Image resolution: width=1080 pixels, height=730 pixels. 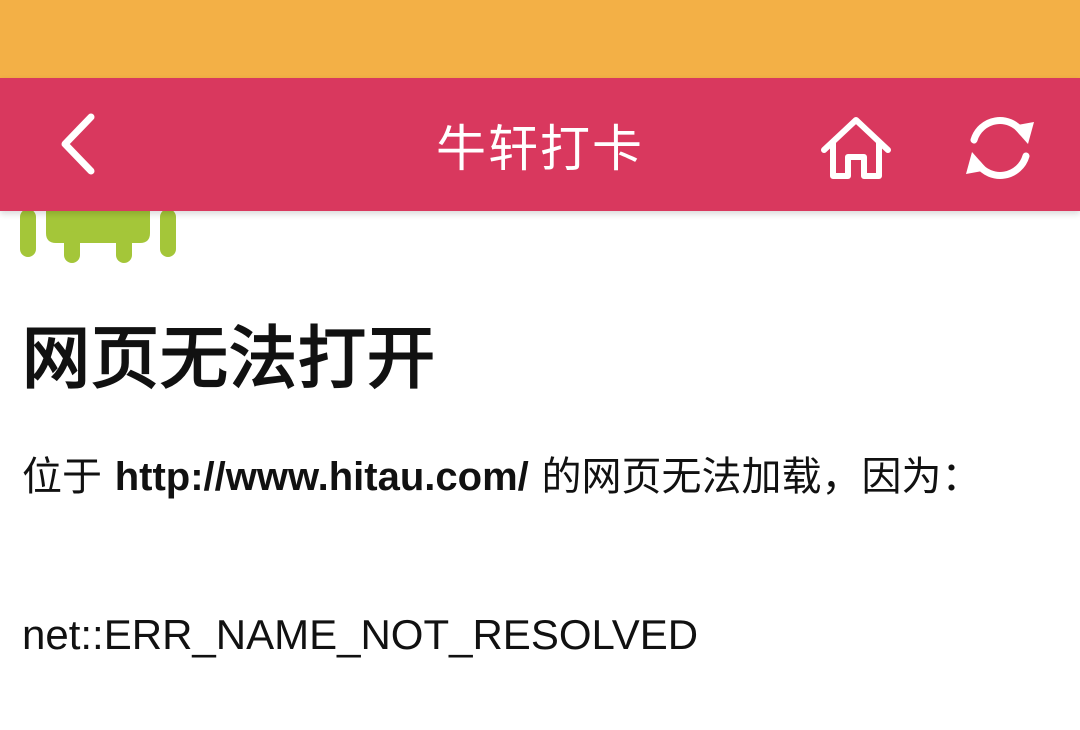 I want to click on error-heading: 网页无法打开, so click(x=229, y=359).